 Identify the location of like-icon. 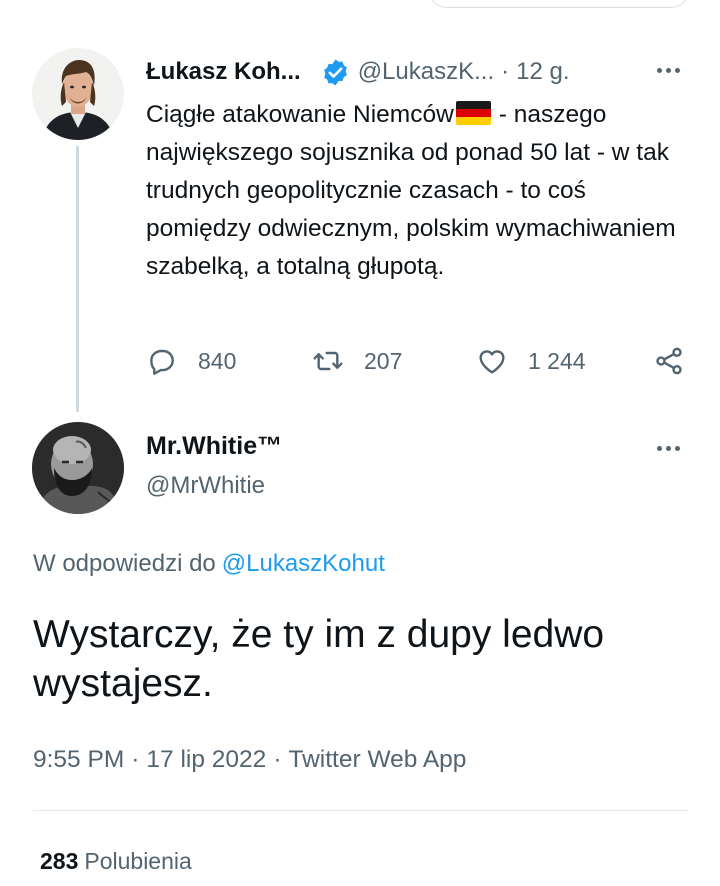
(492, 361).